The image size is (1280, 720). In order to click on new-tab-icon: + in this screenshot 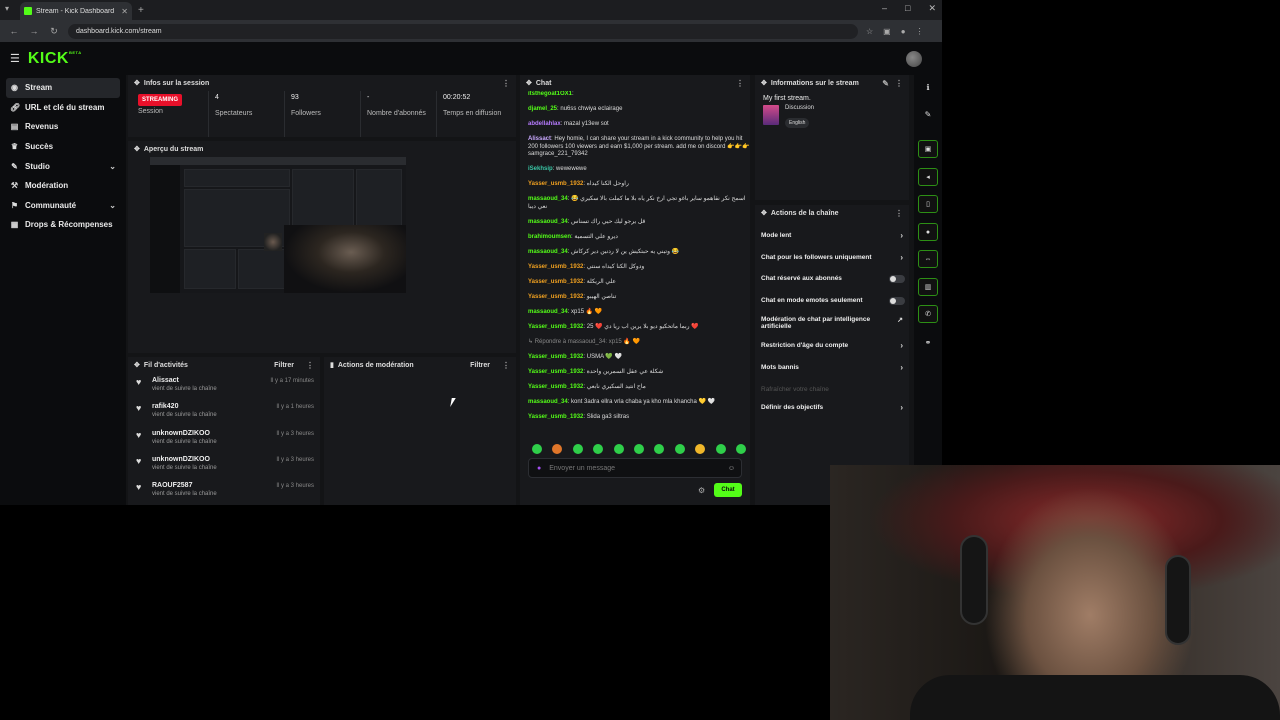, I will do `click(141, 10)`.